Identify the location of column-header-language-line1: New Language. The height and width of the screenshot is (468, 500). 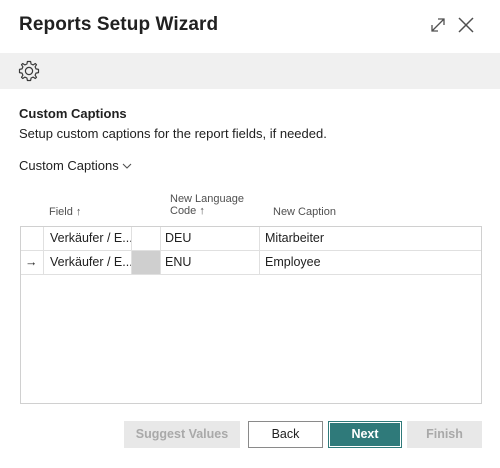
(207, 199).